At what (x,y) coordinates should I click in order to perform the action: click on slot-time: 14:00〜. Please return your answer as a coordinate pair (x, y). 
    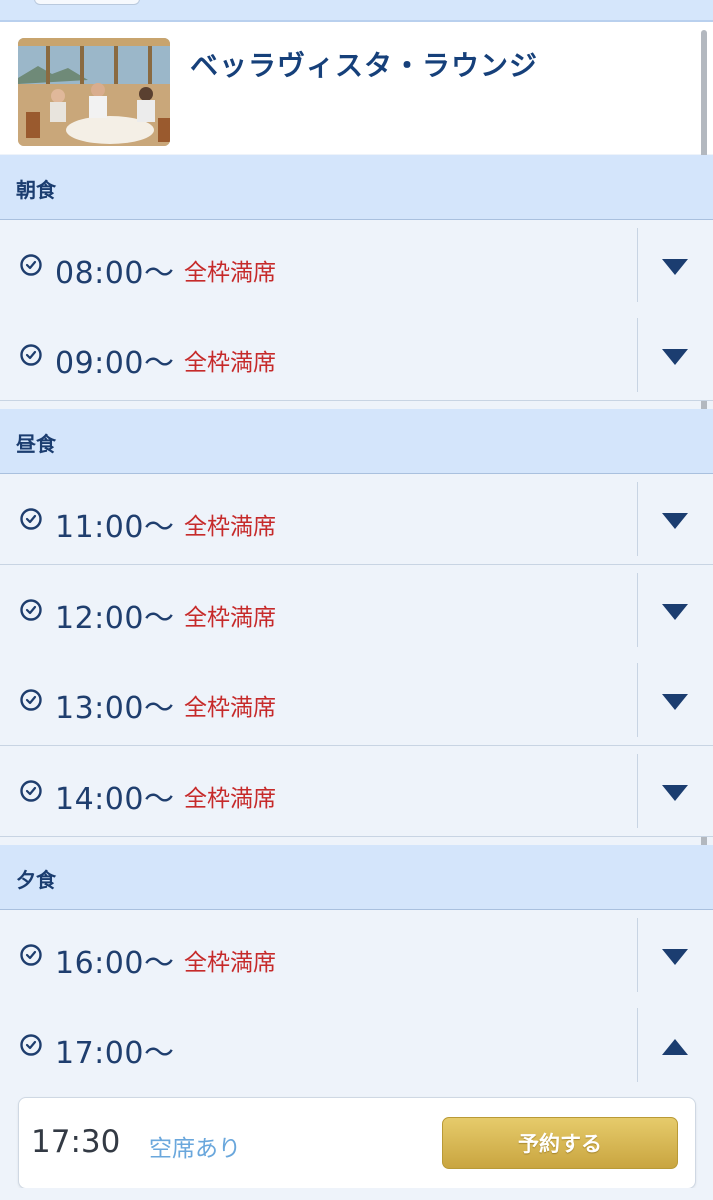
    Looking at the image, I should click on (115, 799).